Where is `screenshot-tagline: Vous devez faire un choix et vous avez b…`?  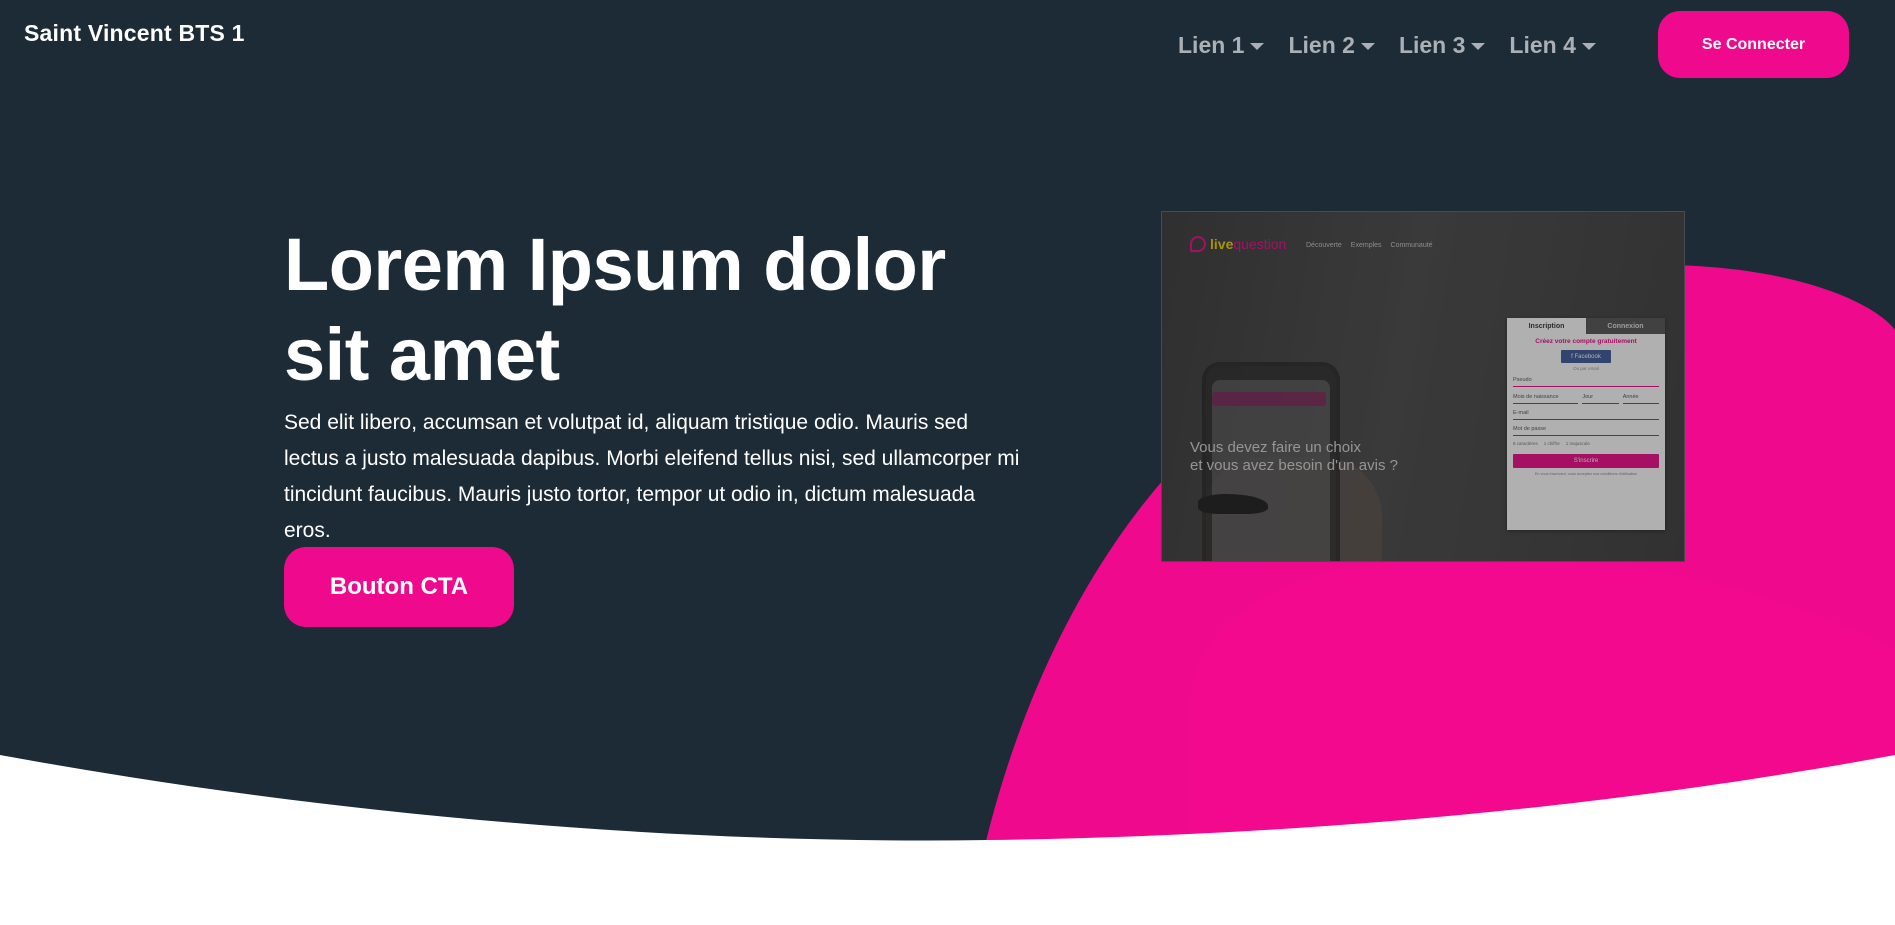
screenshot-tagline: Vous devez faire un choix et vous avez b… is located at coordinates (1294, 457).